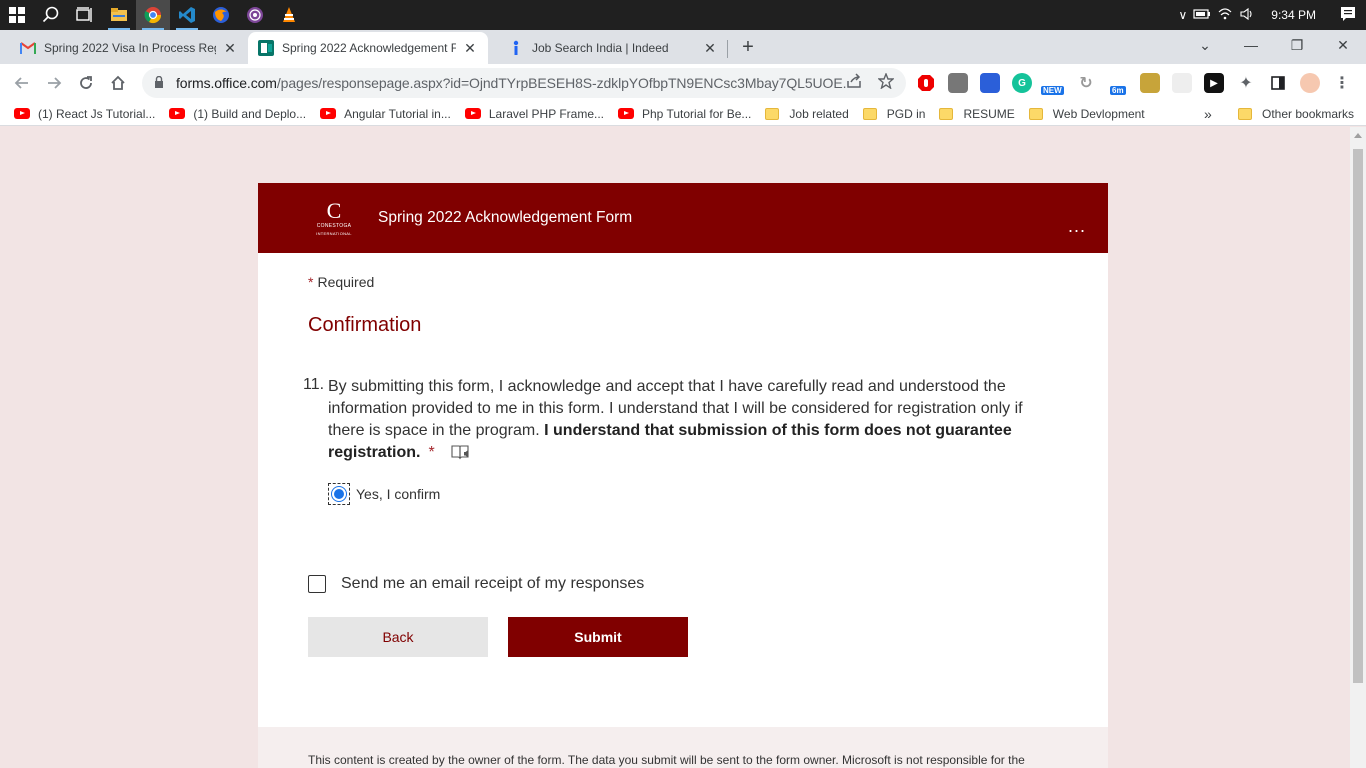  What do you see at coordinates (1183, 15) in the screenshot?
I see `chevron-up-icon: ∨` at bounding box center [1183, 15].